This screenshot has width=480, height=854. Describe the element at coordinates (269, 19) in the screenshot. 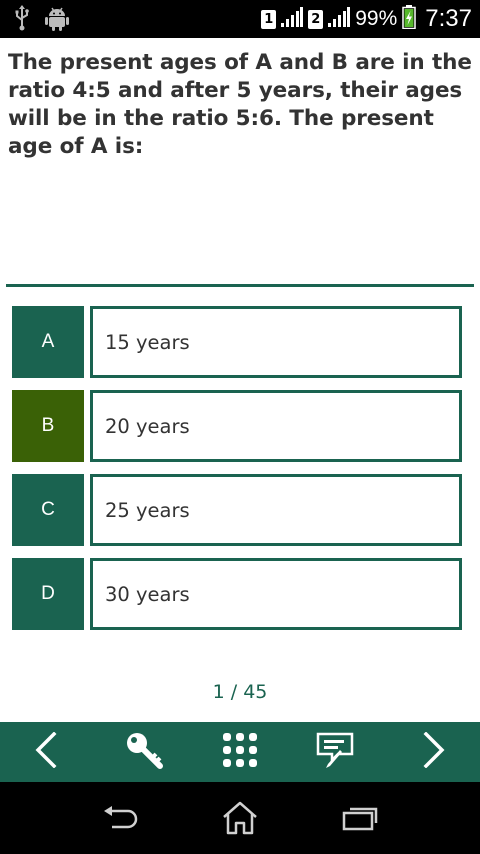

I see `sim1-badge: 1` at that location.